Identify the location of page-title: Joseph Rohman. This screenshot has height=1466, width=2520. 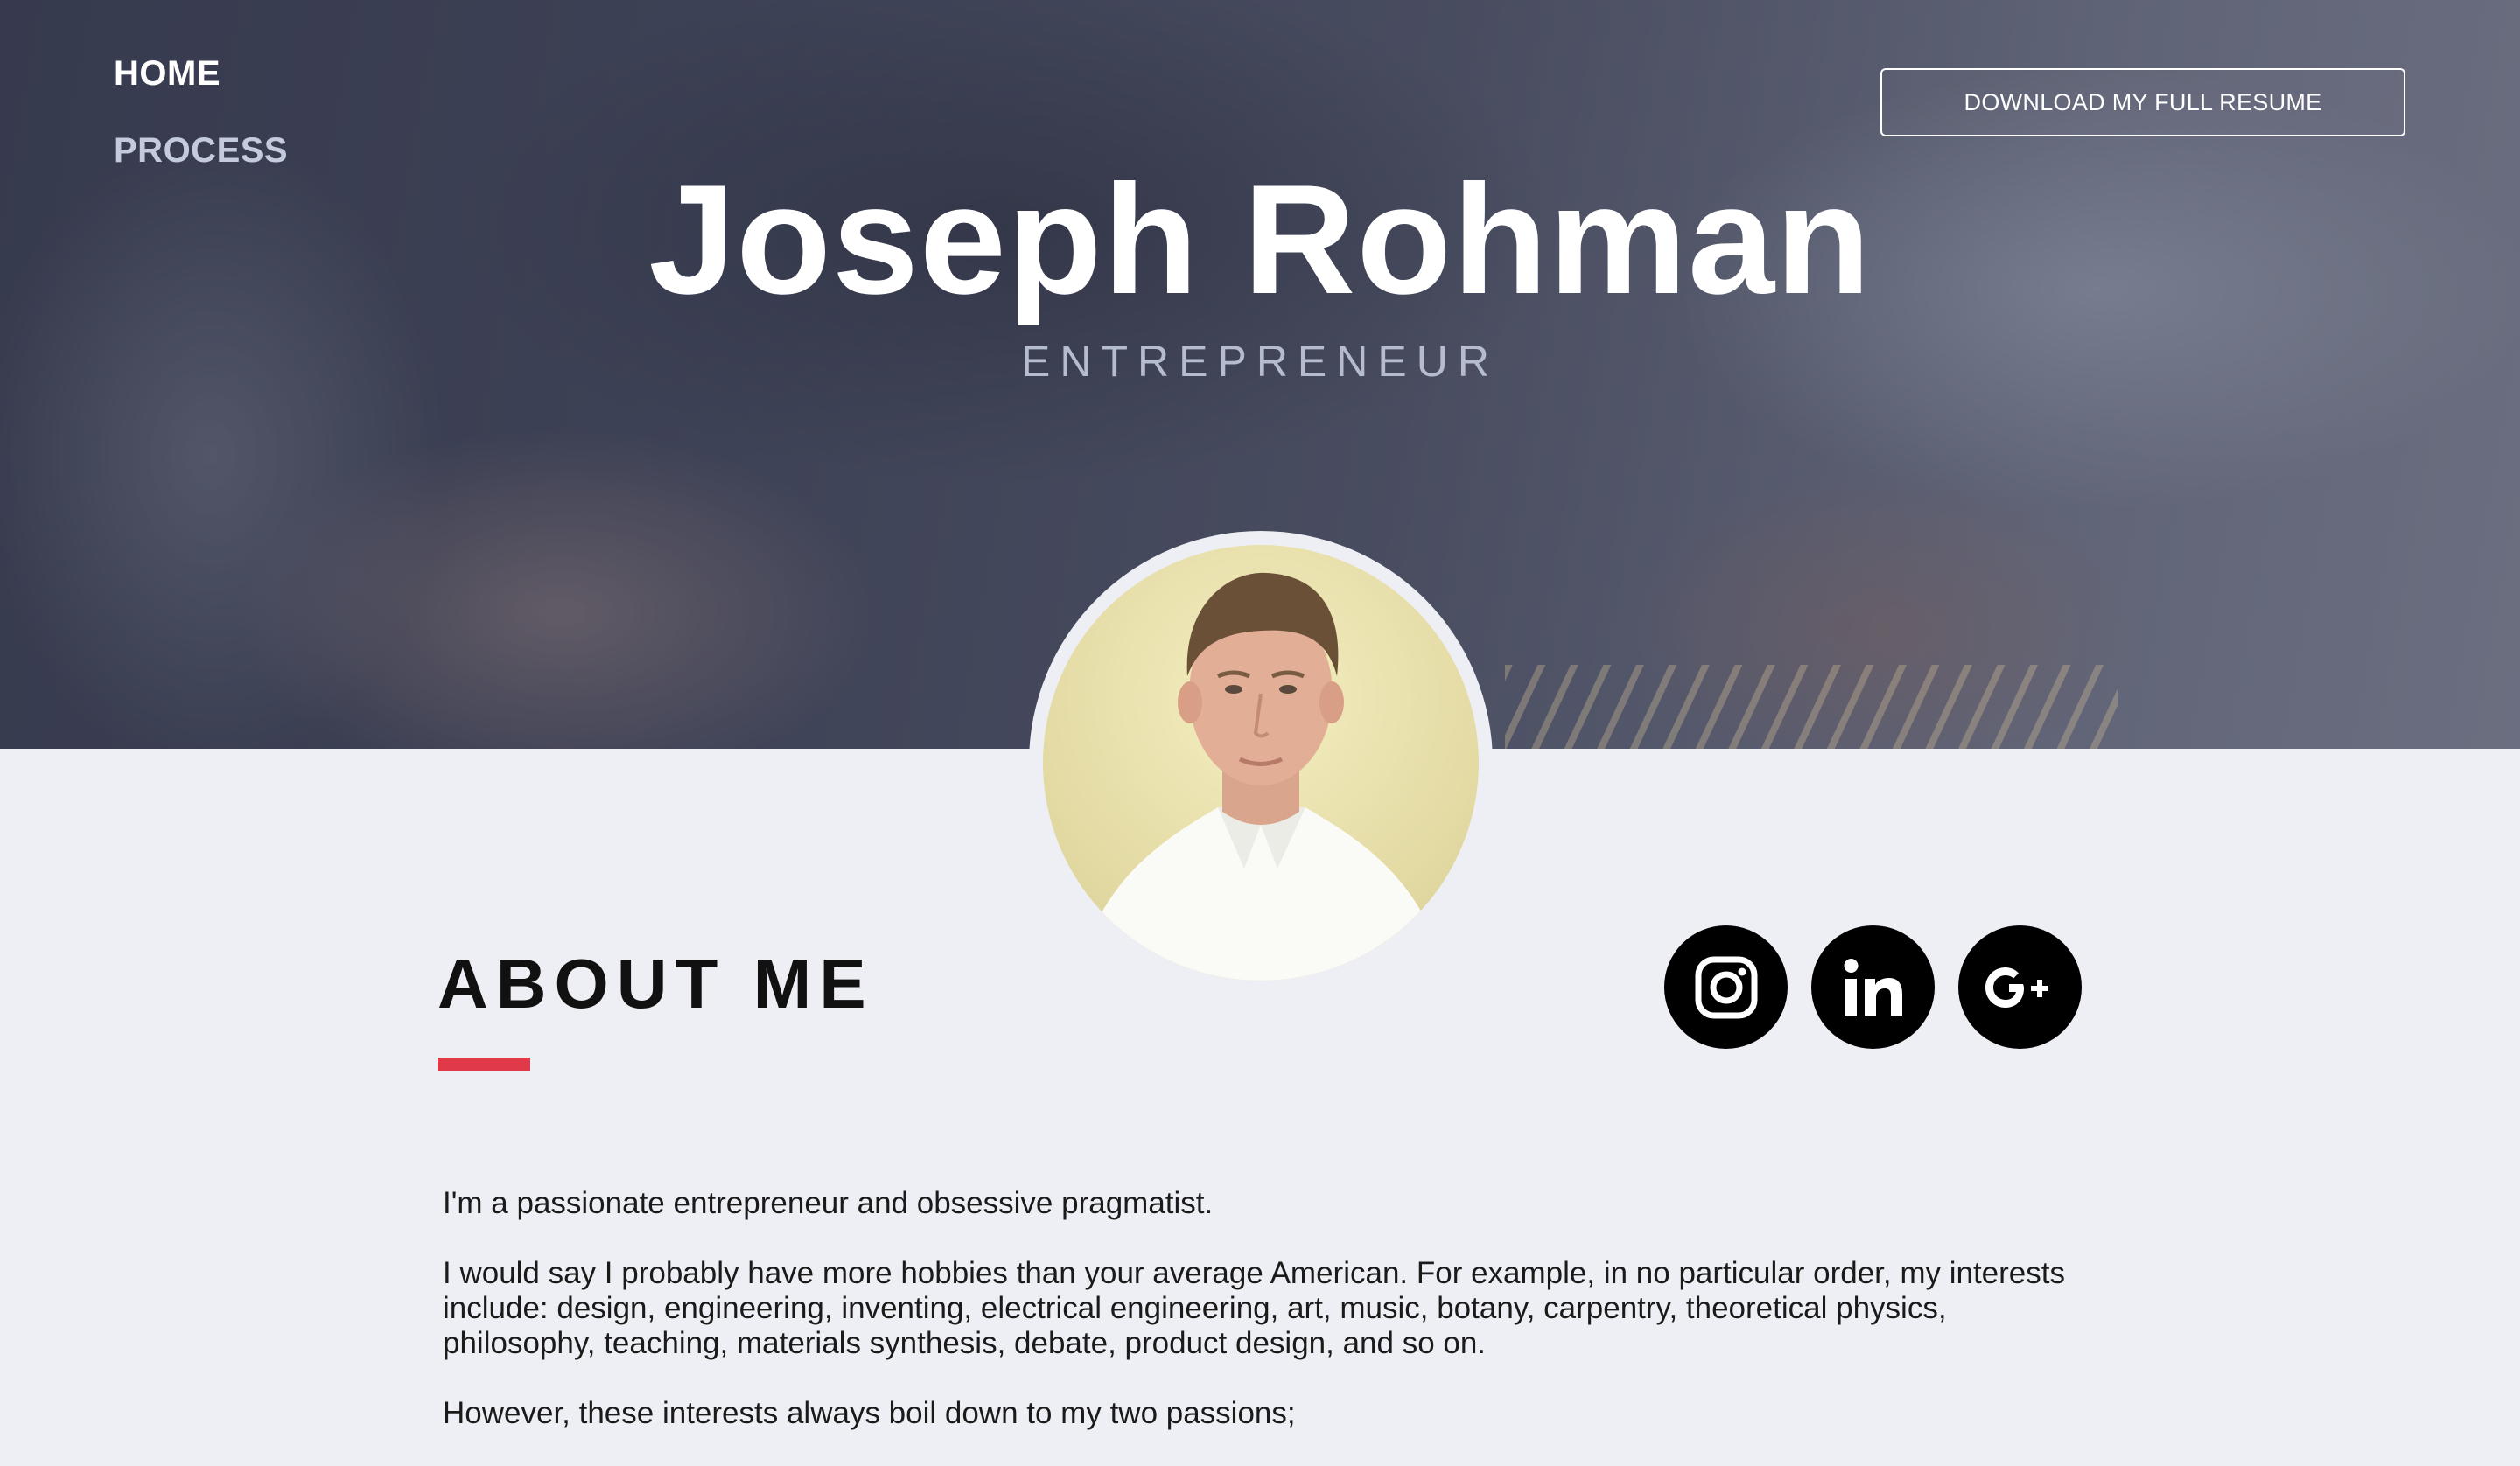
(1260, 239).